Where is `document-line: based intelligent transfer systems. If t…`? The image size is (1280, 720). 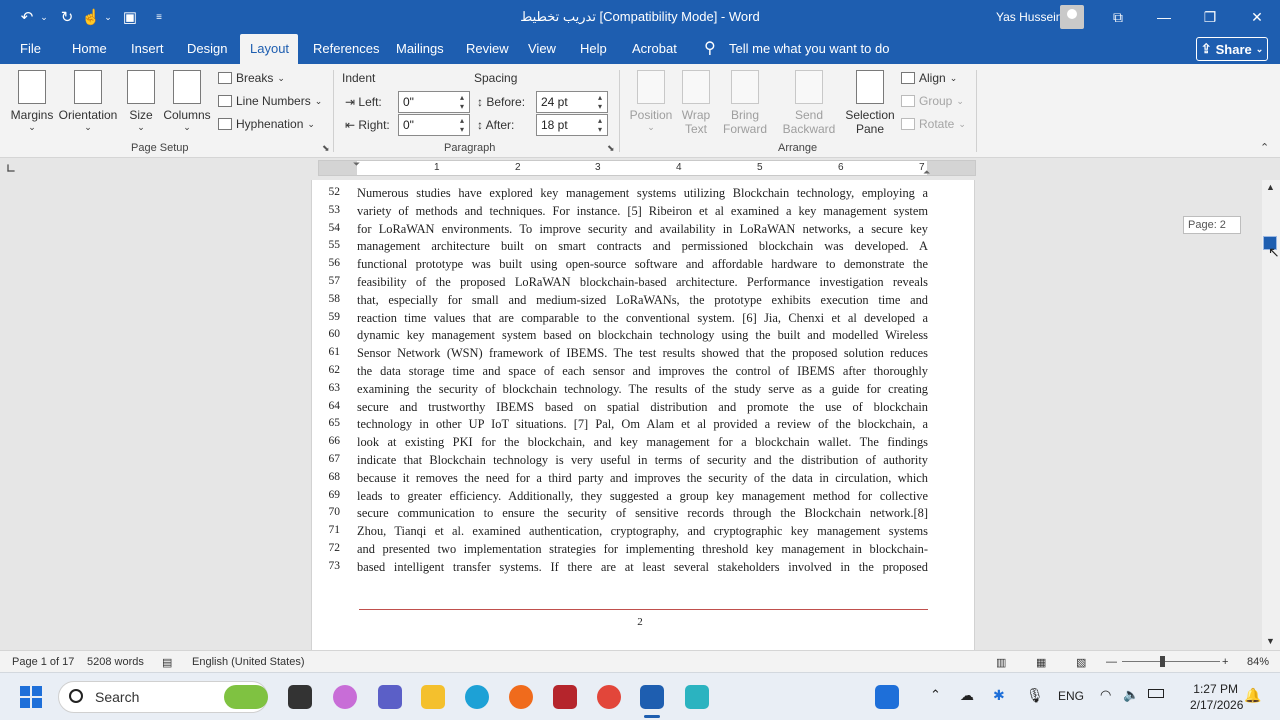
document-line: based intelligent transfer systems. If t… is located at coordinates (642, 567).